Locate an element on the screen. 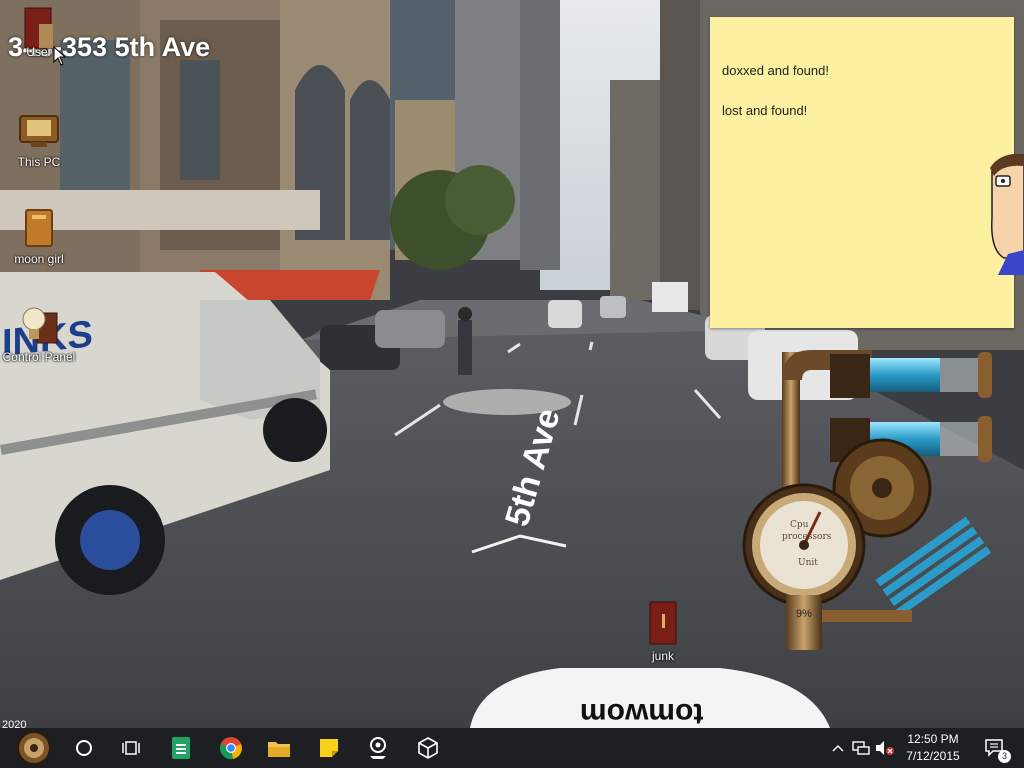 The height and width of the screenshot is (768, 1024). desktop-icon-junk: junk is located at coordinates (663, 631).